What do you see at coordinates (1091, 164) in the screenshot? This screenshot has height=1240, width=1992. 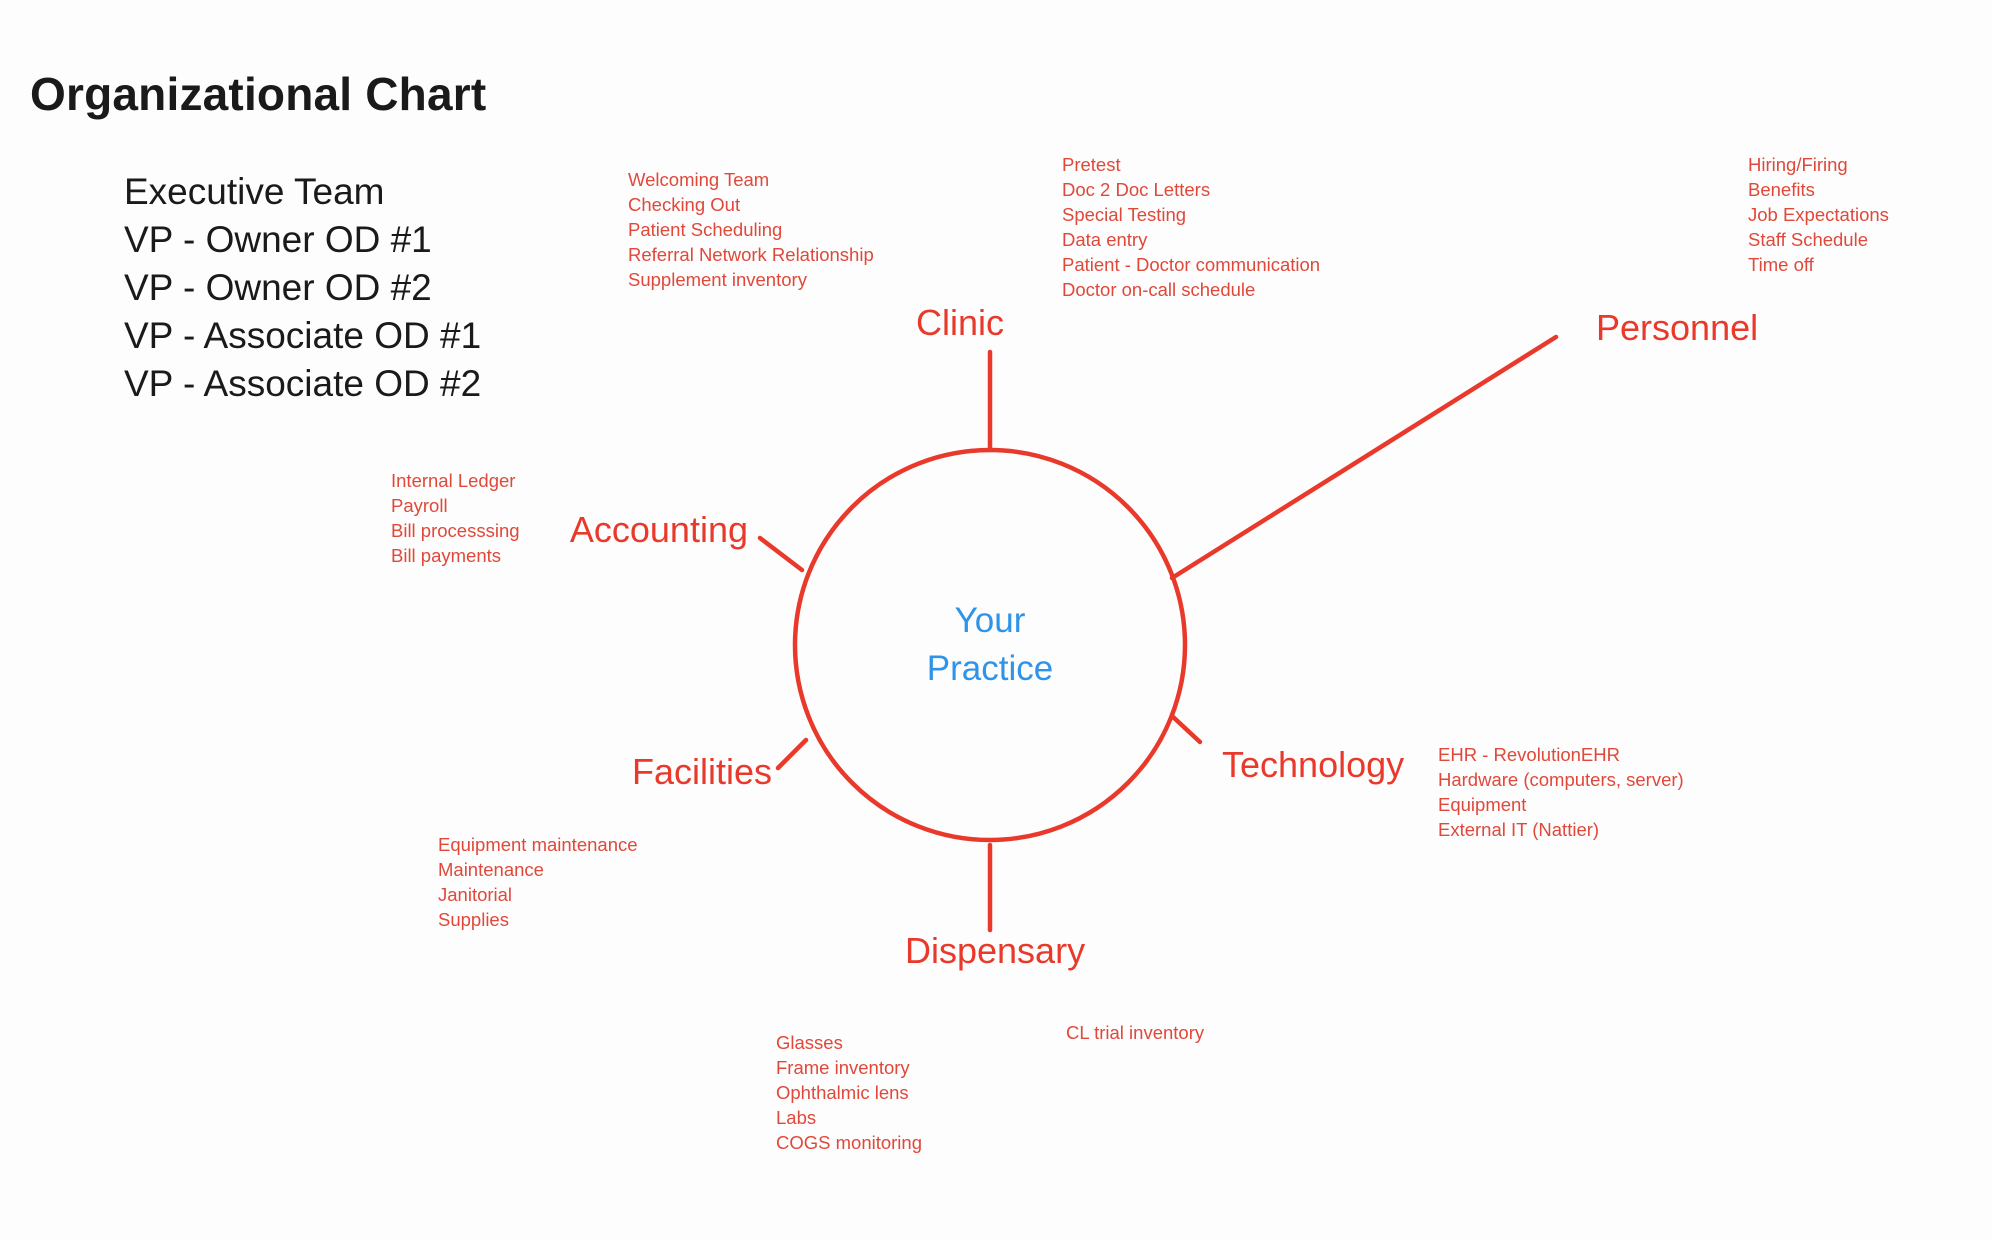 I see `detail-item: Pretest` at bounding box center [1091, 164].